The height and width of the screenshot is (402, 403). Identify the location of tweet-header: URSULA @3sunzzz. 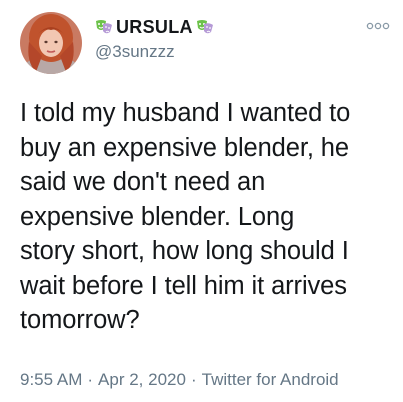
(205, 43).